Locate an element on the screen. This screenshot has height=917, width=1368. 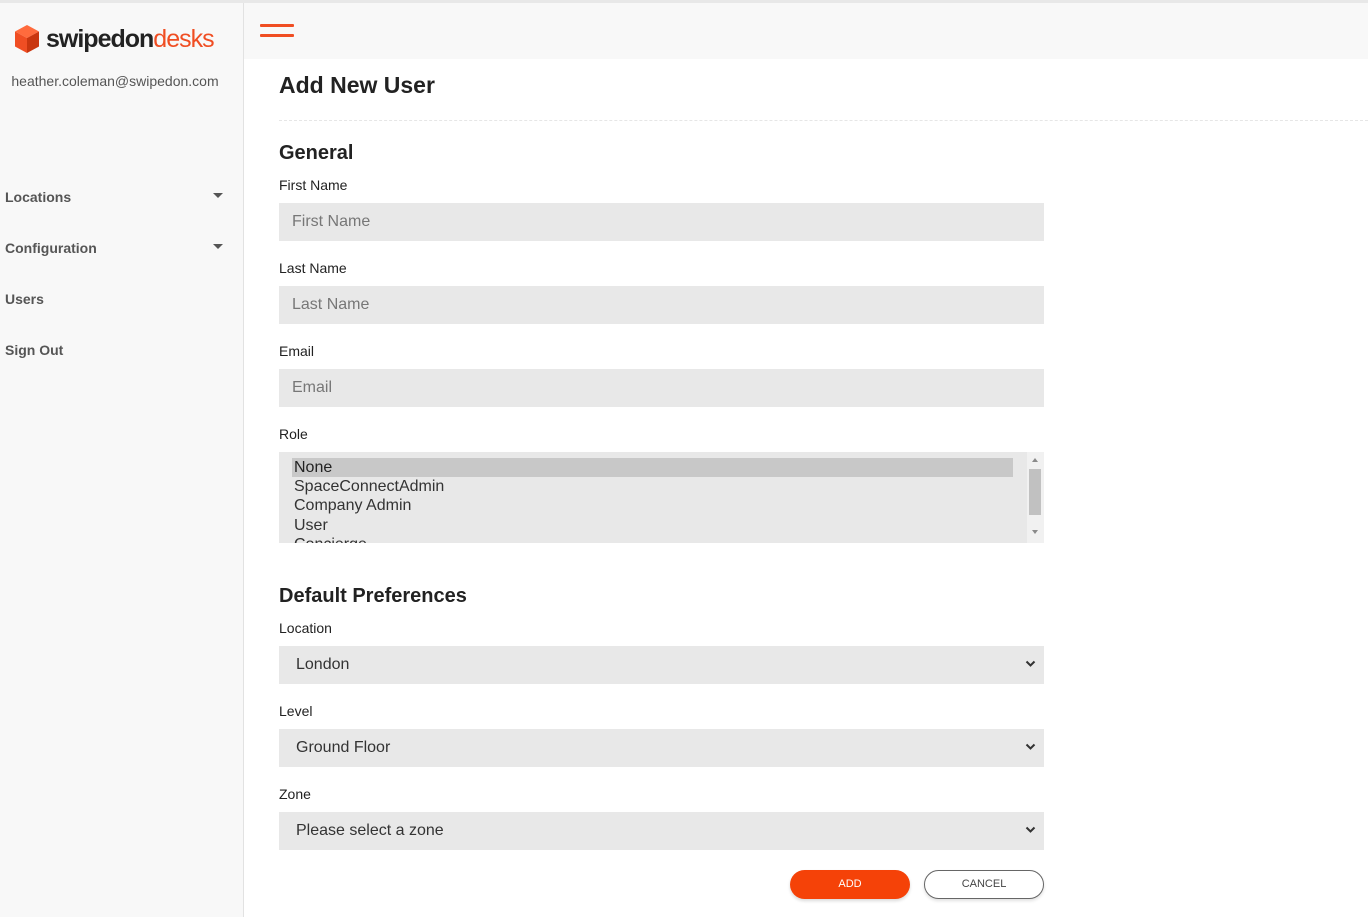
scroll-thumb is located at coordinates (1035, 492).